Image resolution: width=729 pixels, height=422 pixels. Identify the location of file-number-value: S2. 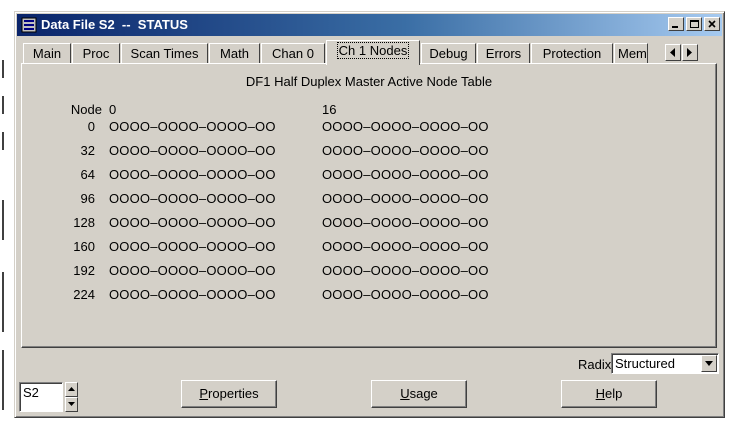
(31, 392).